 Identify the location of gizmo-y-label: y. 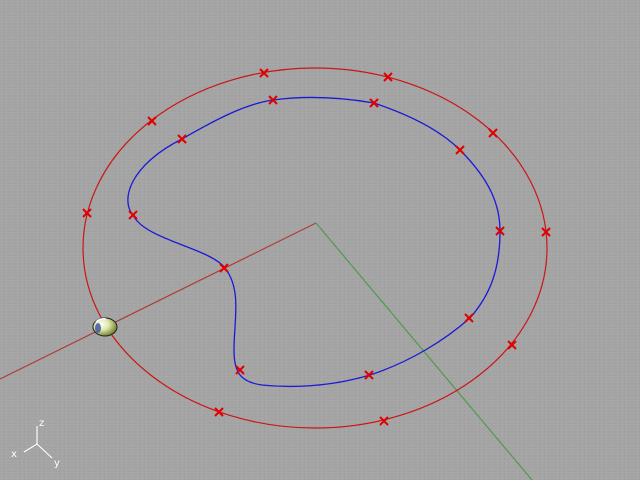
(57, 463).